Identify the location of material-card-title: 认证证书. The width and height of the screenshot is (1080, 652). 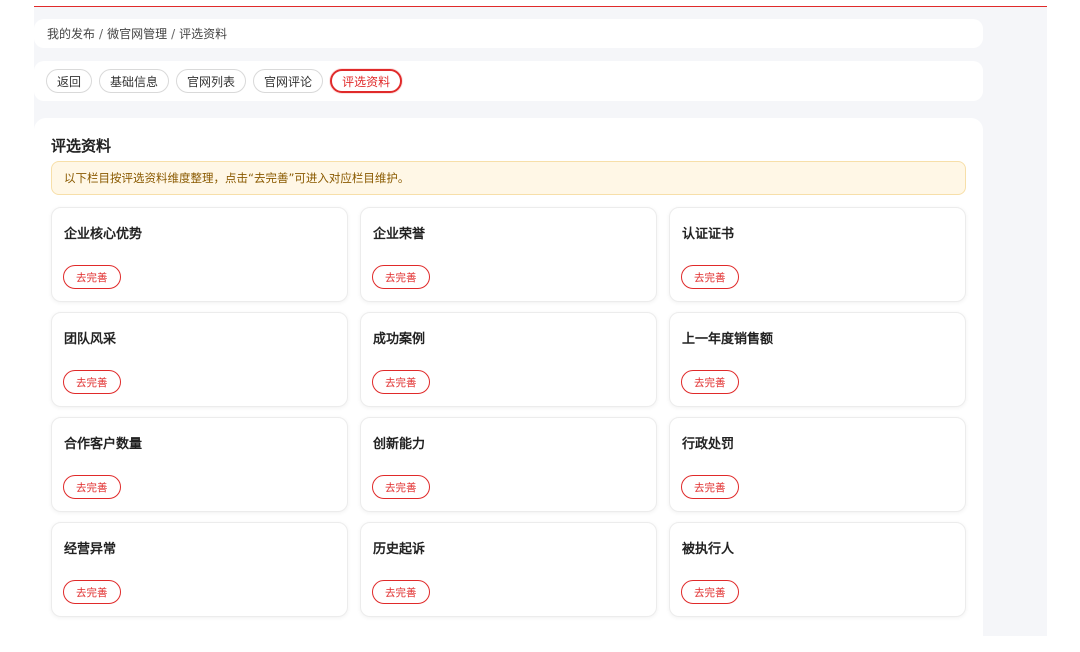
(708, 234).